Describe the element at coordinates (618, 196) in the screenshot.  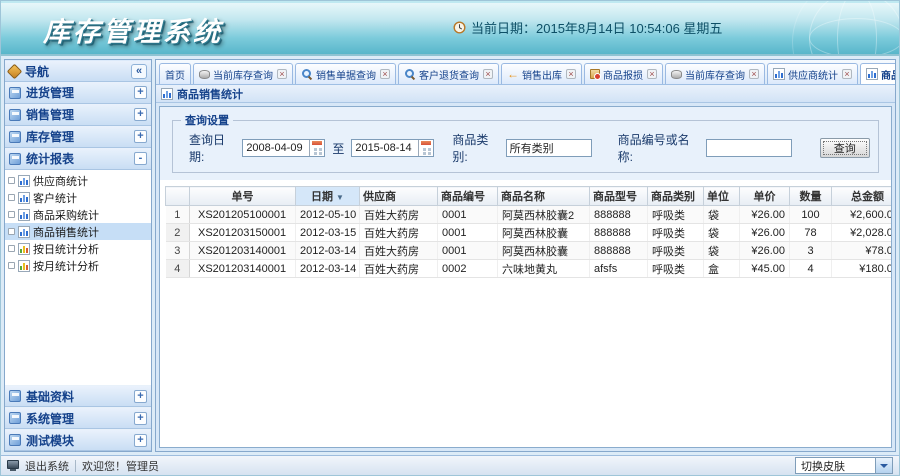
I see `column-header: 商品型号` at that location.